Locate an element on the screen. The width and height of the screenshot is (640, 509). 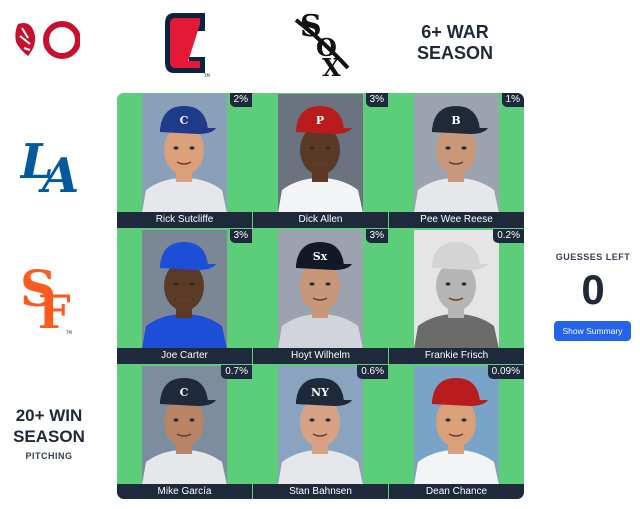
rarity-badge: 1% is located at coordinates (512, 100).